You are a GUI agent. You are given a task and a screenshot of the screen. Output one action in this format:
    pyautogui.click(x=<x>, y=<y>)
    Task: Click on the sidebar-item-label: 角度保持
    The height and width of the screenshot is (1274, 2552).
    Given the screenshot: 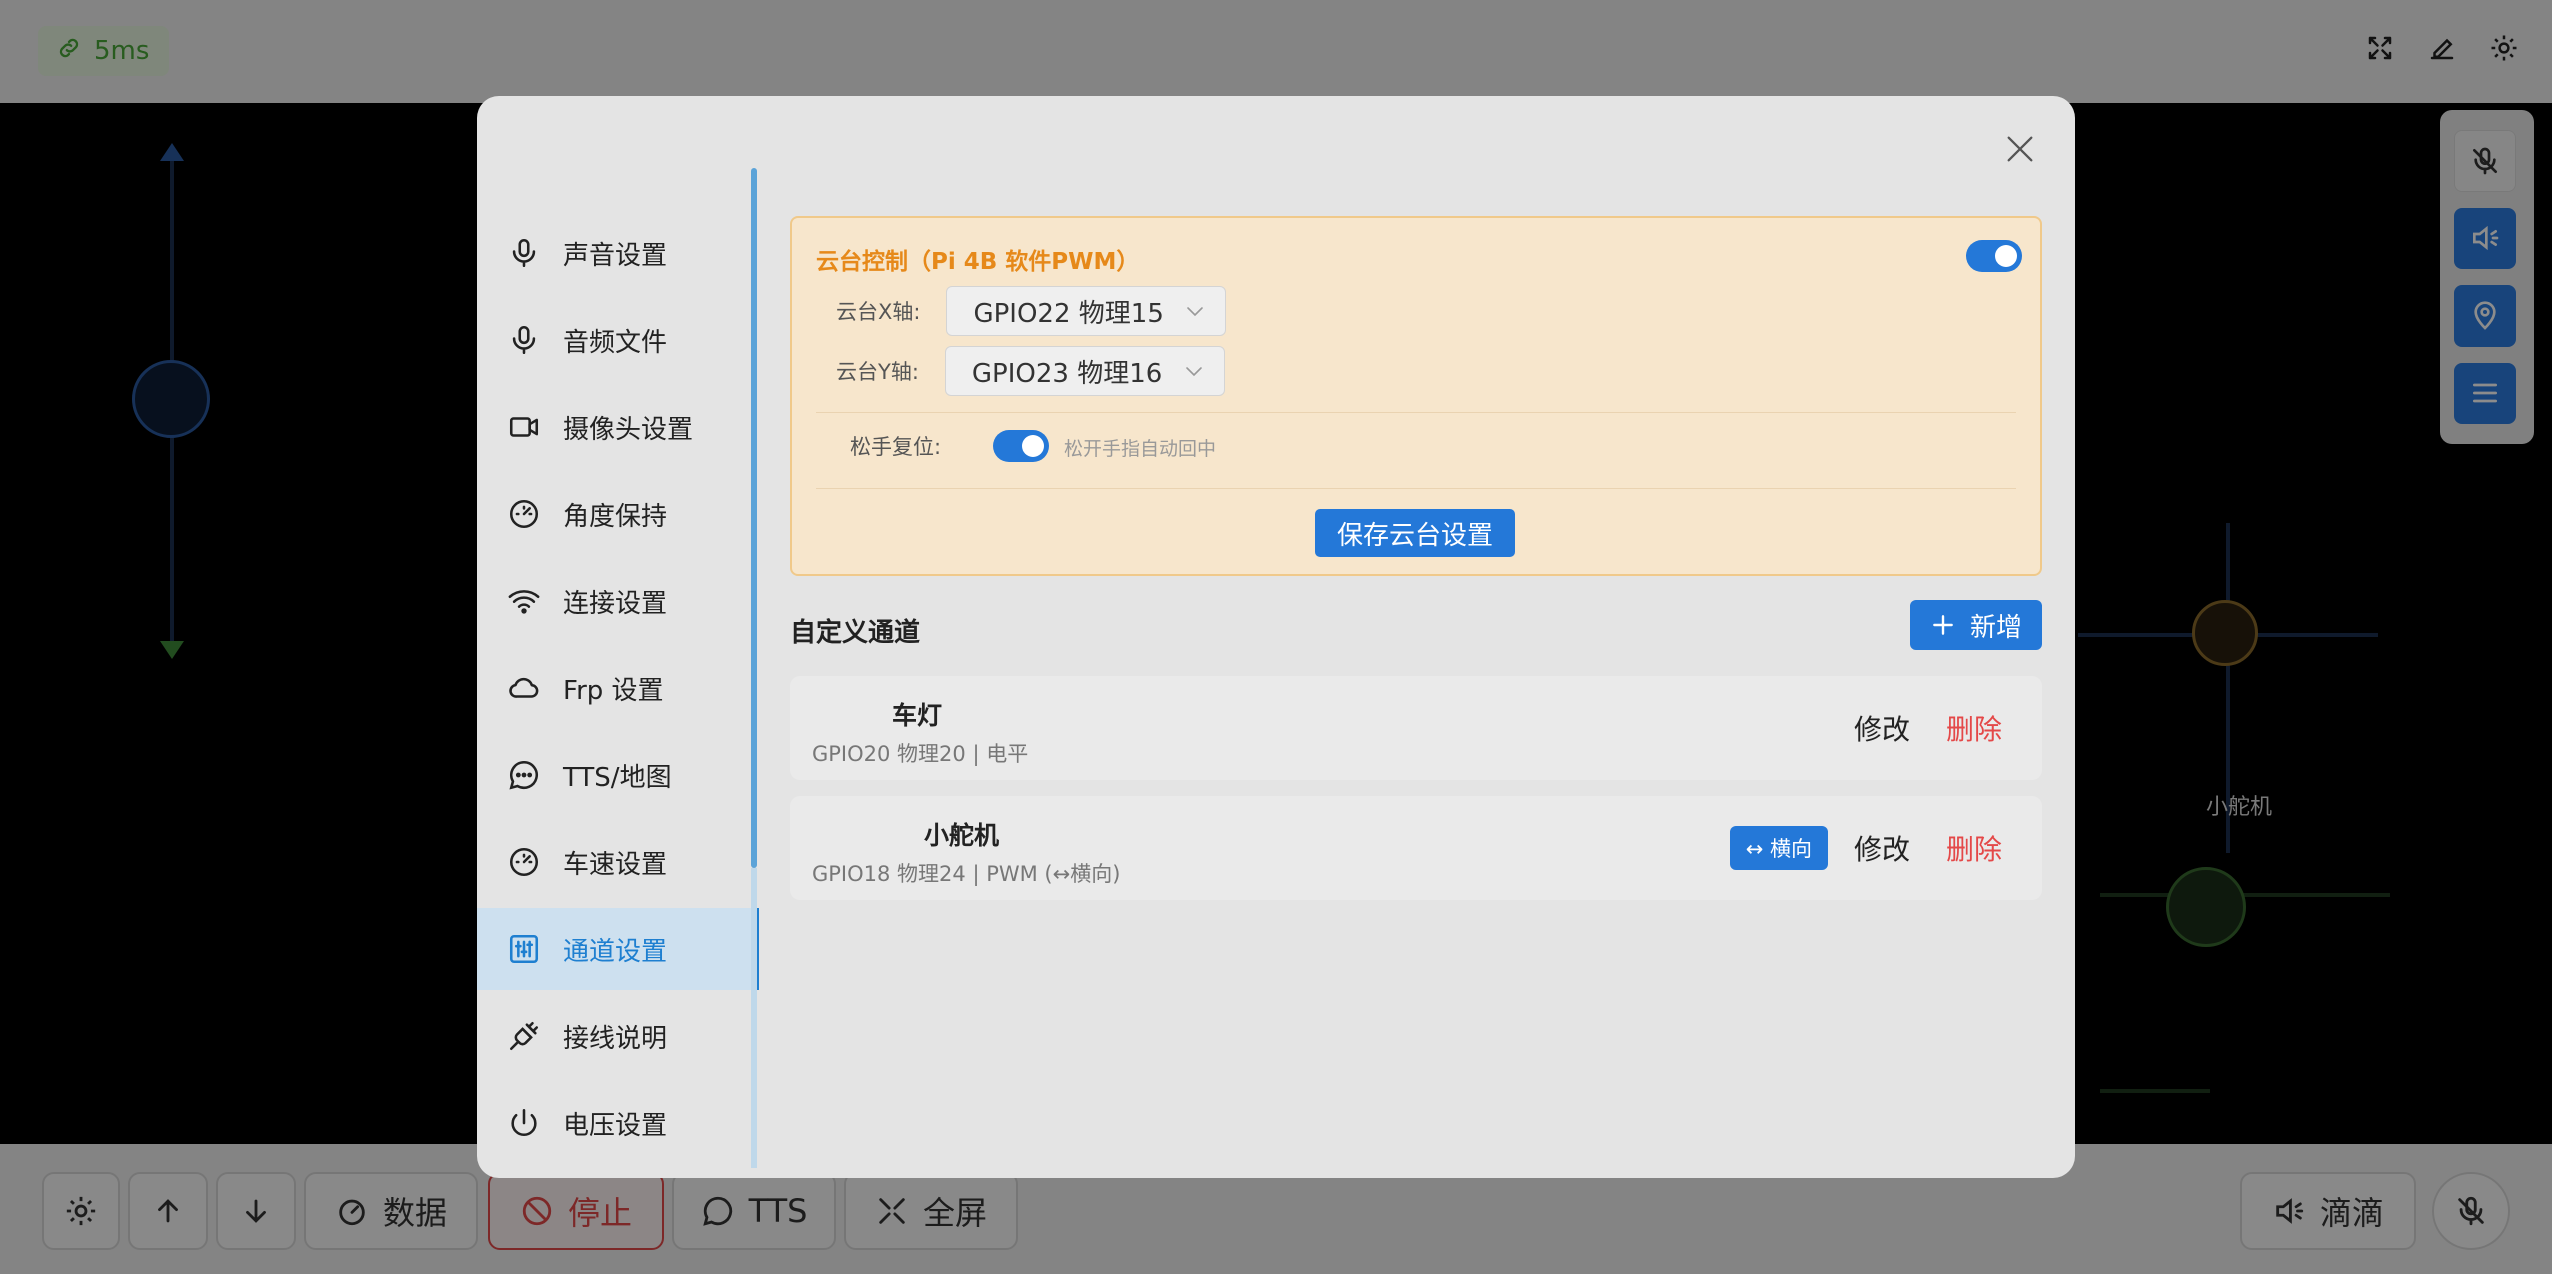 What is the action you would take?
    pyautogui.click(x=615, y=516)
    